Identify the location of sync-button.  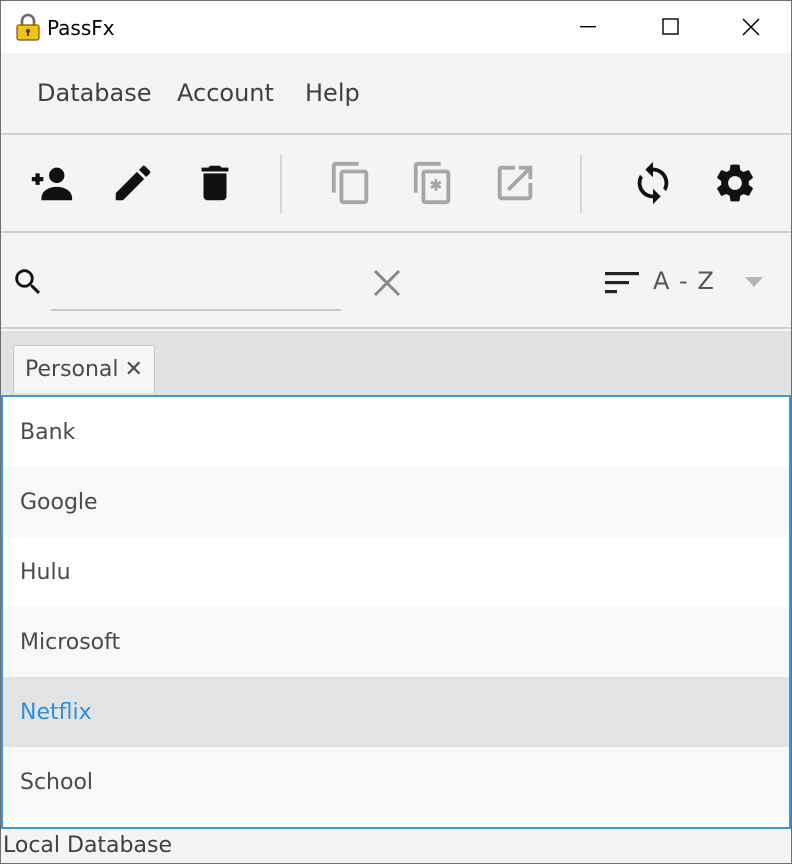
(653, 183).